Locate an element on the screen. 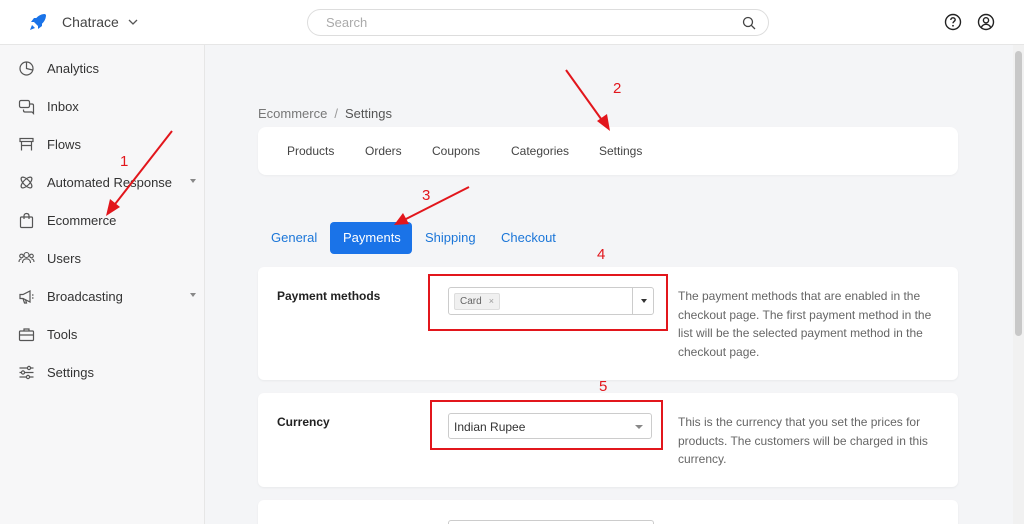 This screenshot has width=1024, height=524. ecommerce-bag-icon is located at coordinates (26, 220).